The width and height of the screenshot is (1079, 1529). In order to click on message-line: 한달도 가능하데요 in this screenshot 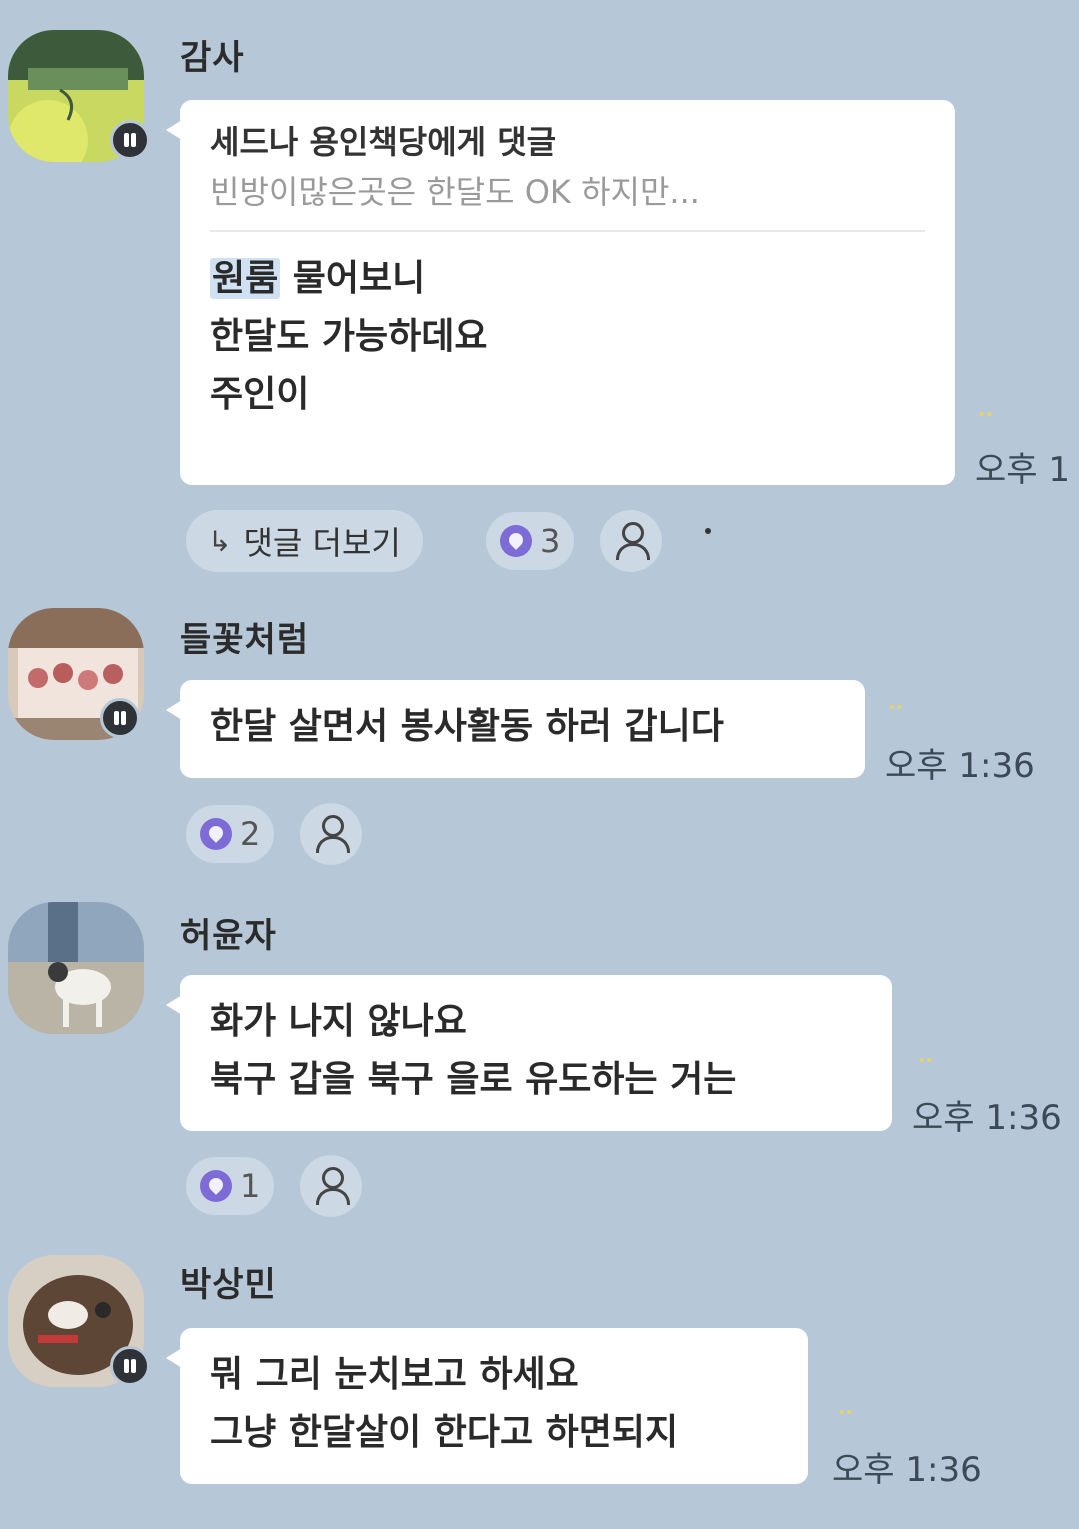, I will do `click(349, 336)`.